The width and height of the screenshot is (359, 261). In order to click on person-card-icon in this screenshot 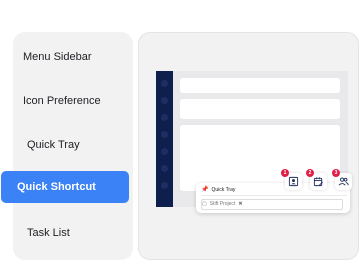, I will do `click(293, 181)`.